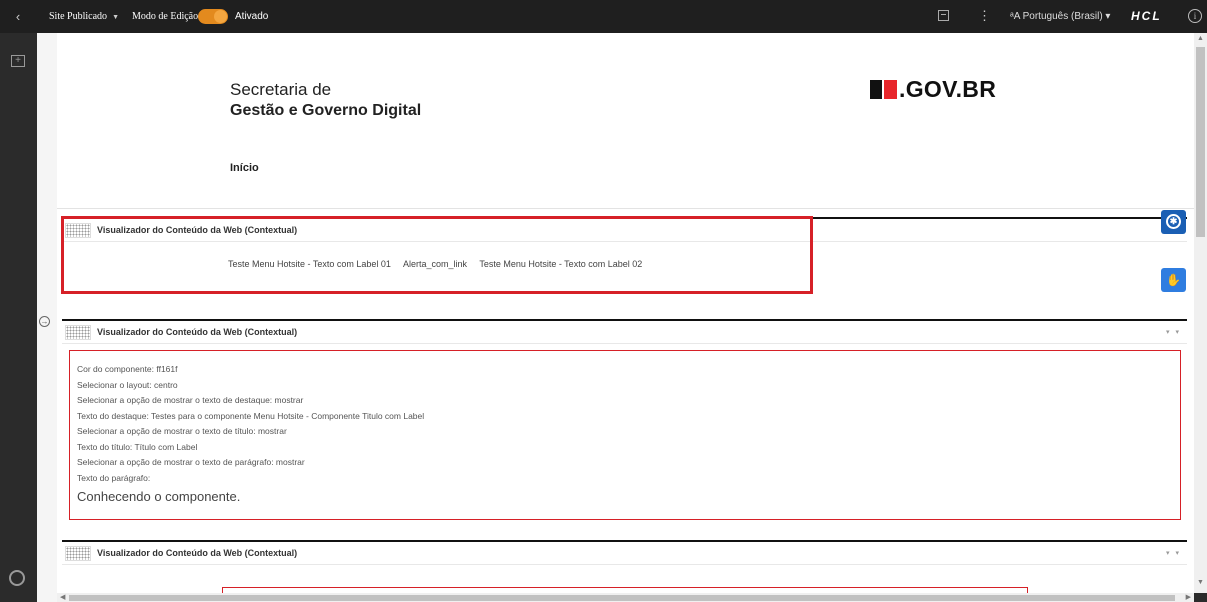 Image resolution: width=1207 pixels, height=602 pixels. What do you see at coordinates (44, 321) in the screenshot?
I see `expand-arrow-icon: →` at bounding box center [44, 321].